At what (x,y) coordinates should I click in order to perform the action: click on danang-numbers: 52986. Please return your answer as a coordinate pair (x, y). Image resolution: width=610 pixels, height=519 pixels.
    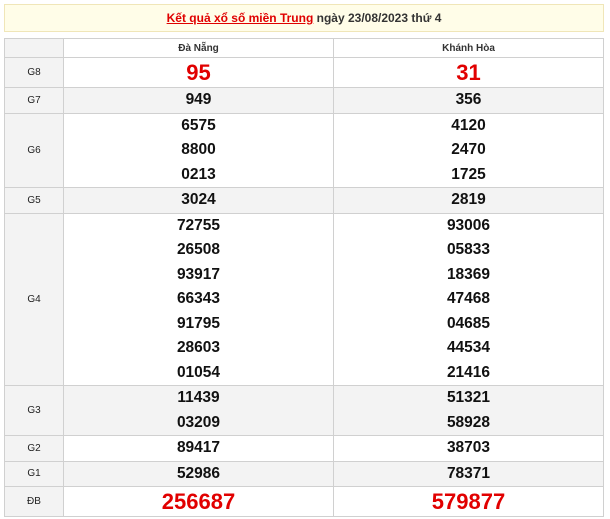
    Looking at the image, I should click on (198, 473).